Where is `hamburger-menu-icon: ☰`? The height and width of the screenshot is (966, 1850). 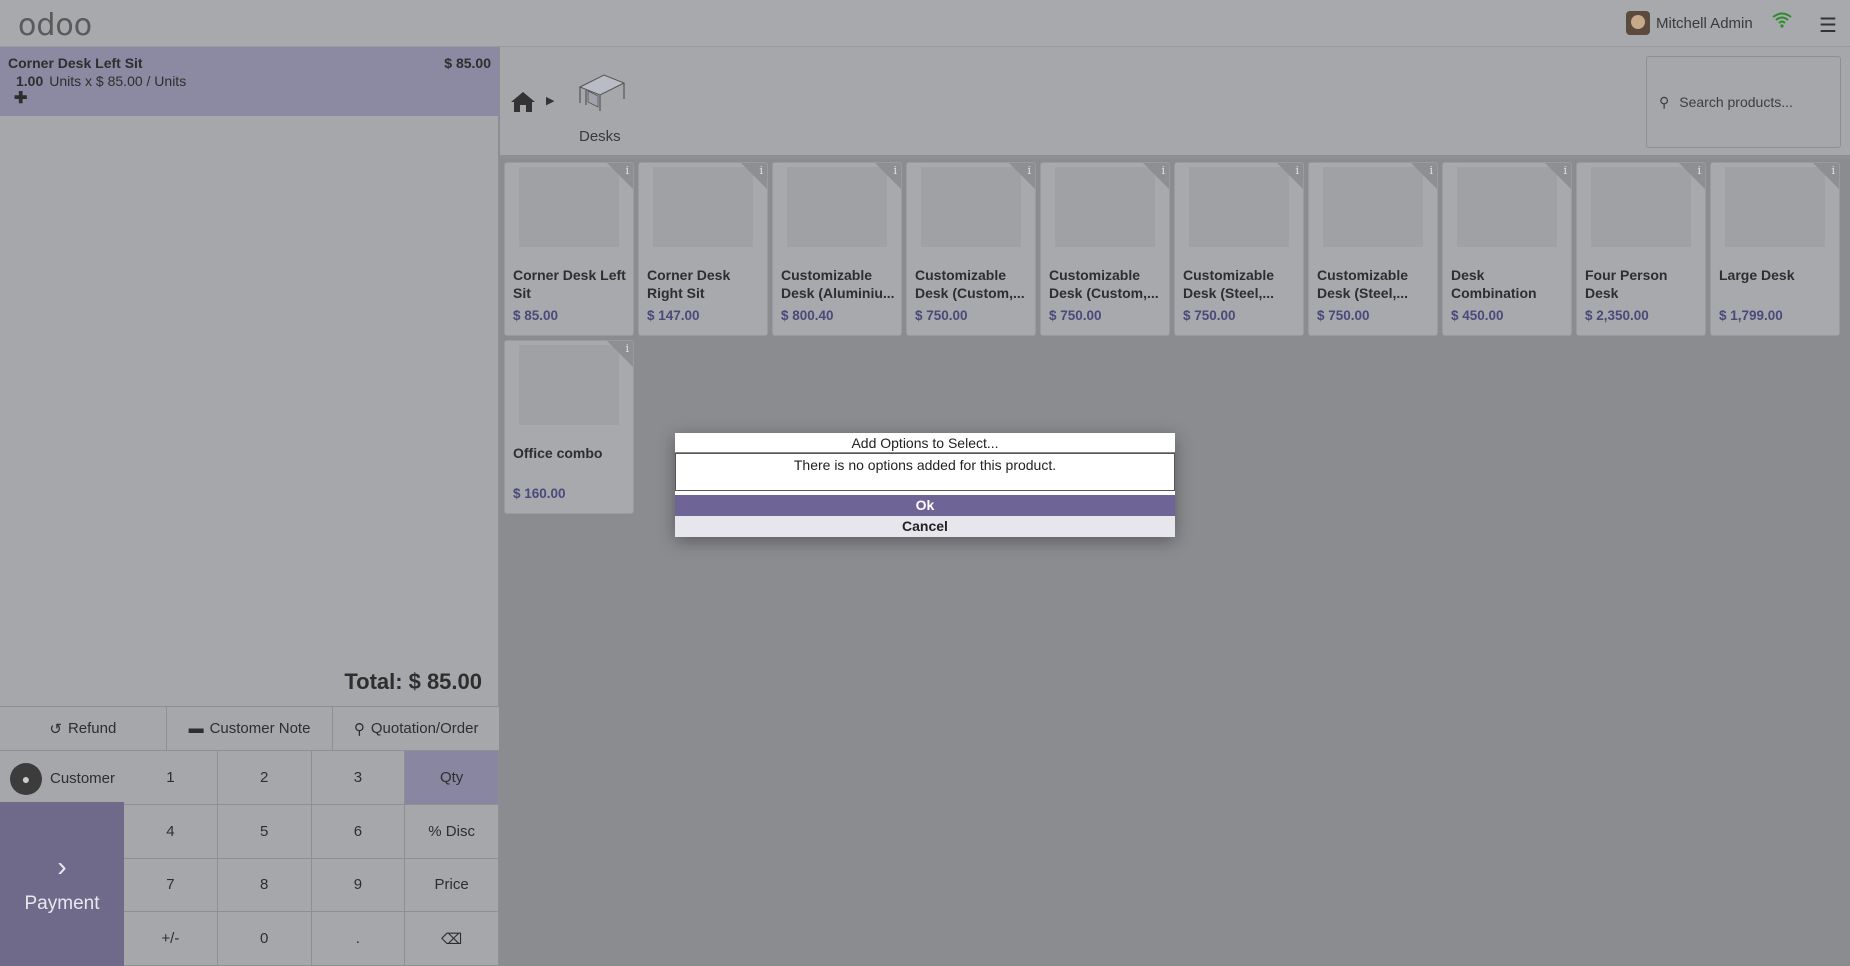
hamburger-menu-icon: ☰ is located at coordinates (1828, 25).